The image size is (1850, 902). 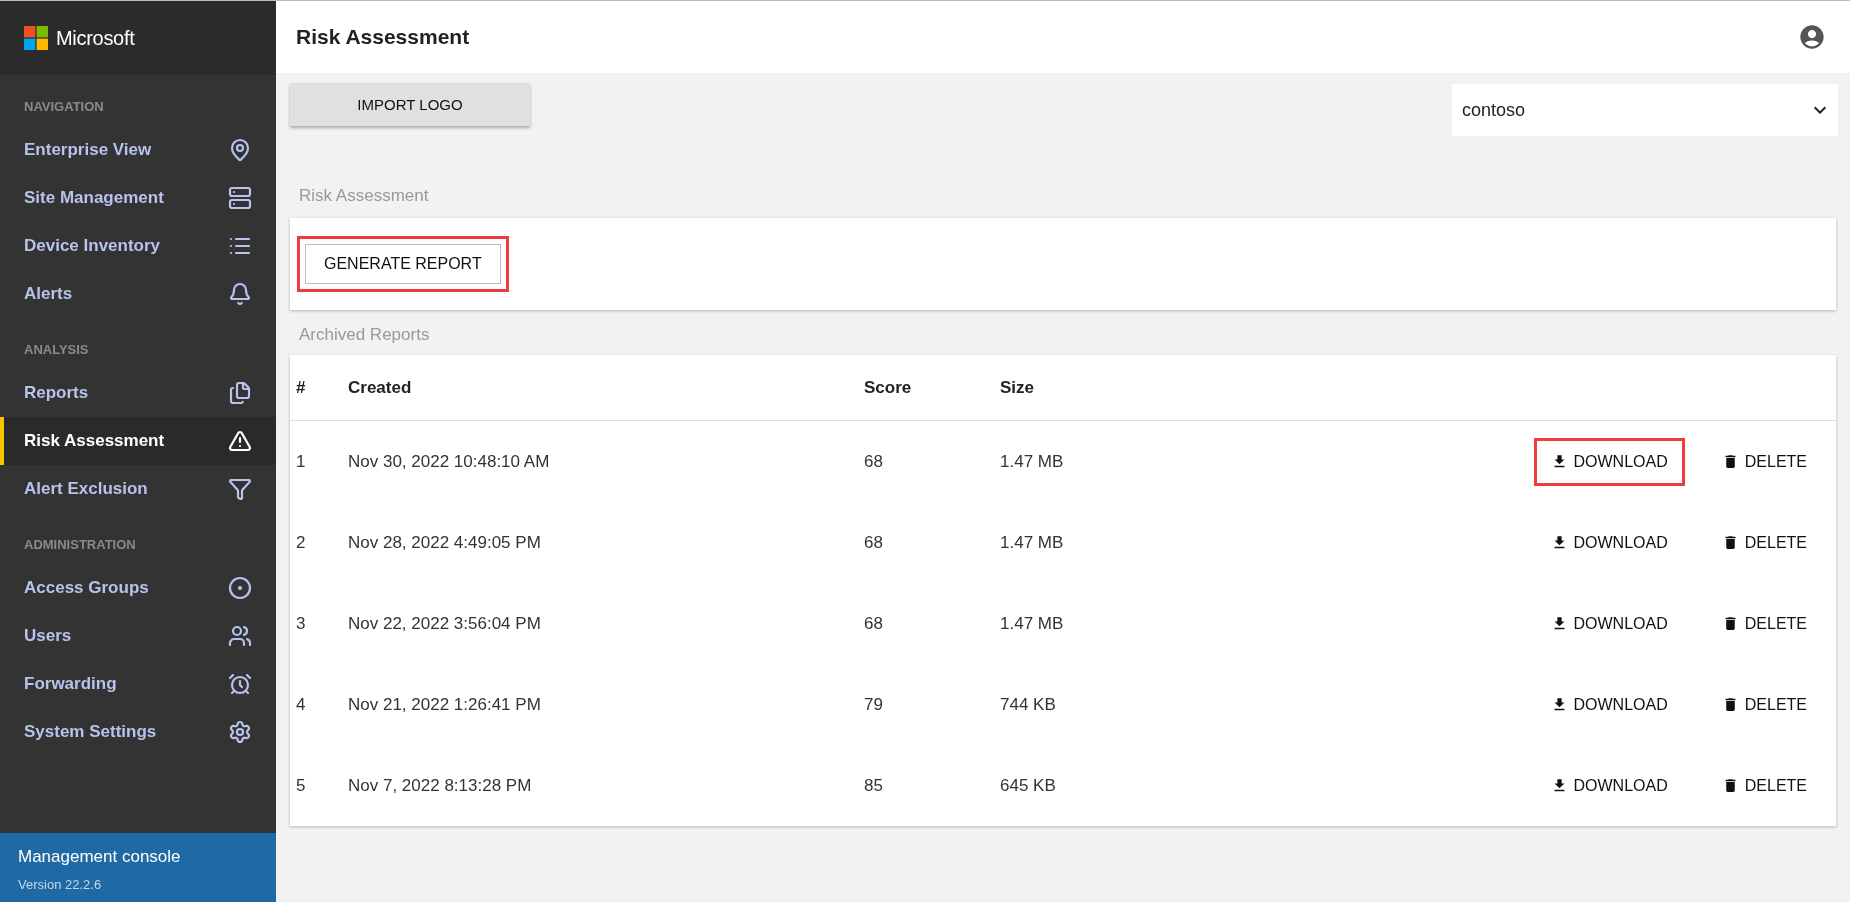 What do you see at coordinates (240, 441) in the screenshot?
I see `warning-icon` at bounding box center [240, 441].